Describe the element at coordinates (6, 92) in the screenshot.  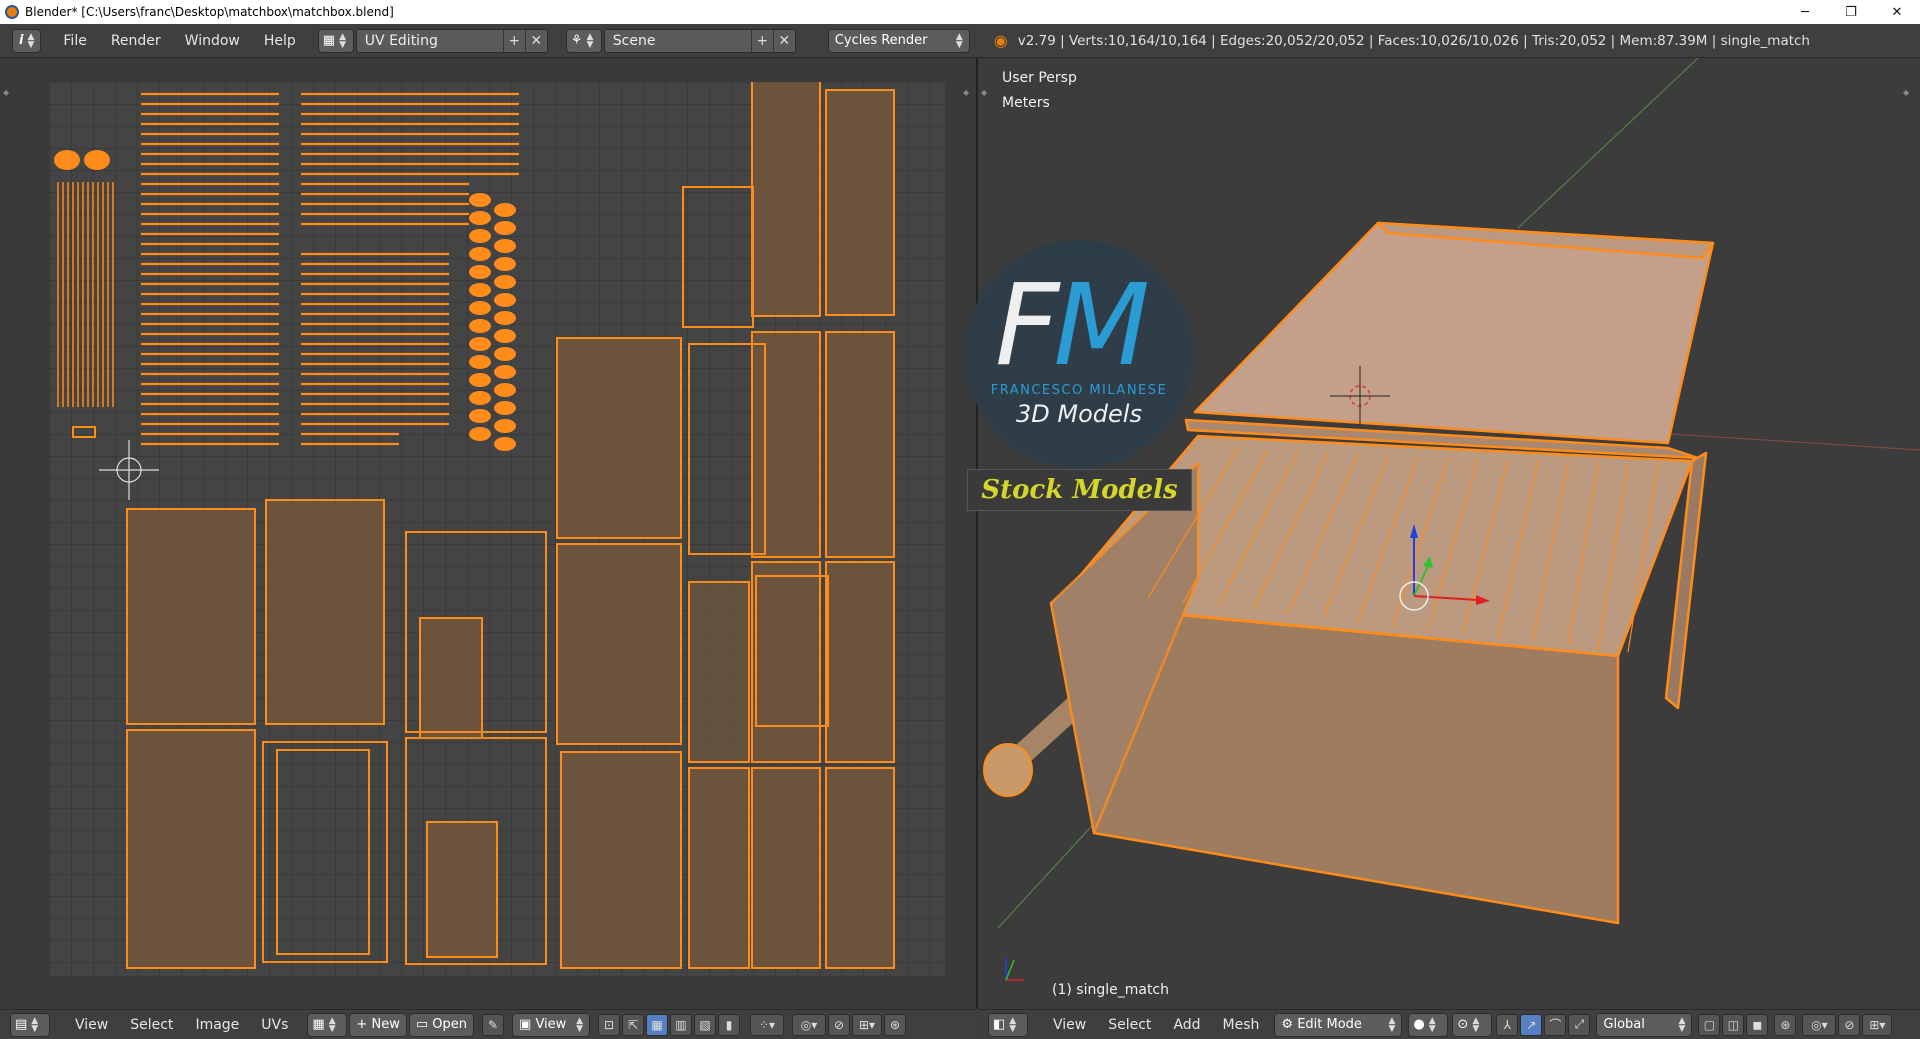
I see `toolshelf-toggle-icon: ◆` at that location.